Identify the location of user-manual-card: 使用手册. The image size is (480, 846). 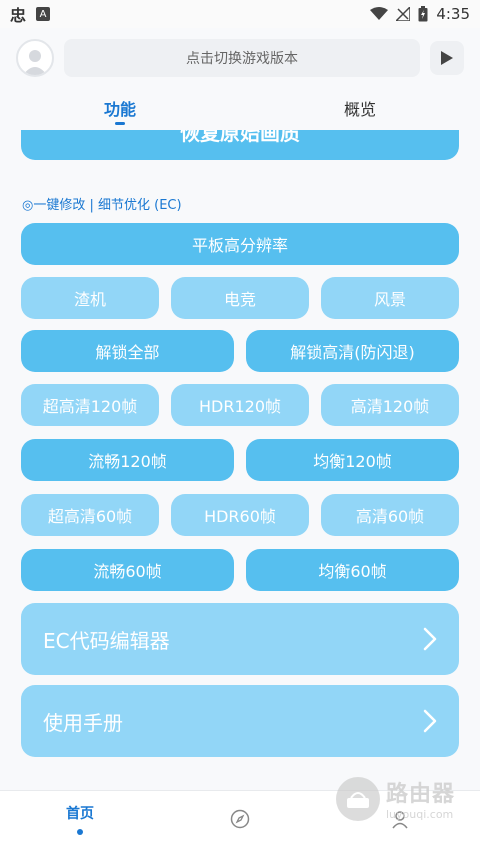
(240, 721).